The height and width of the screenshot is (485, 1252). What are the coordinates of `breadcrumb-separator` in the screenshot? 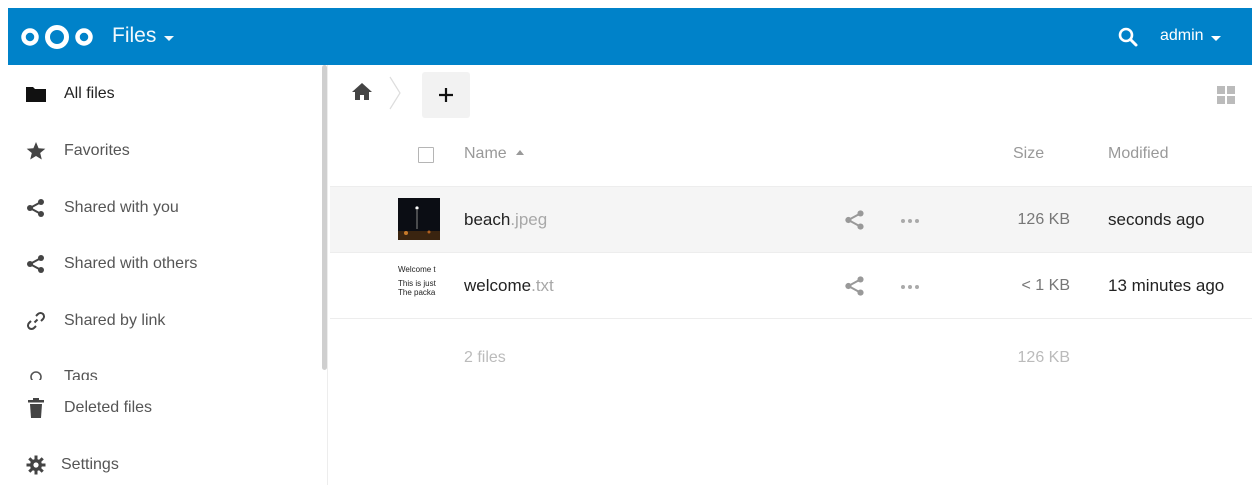 It's located at (395, 93).